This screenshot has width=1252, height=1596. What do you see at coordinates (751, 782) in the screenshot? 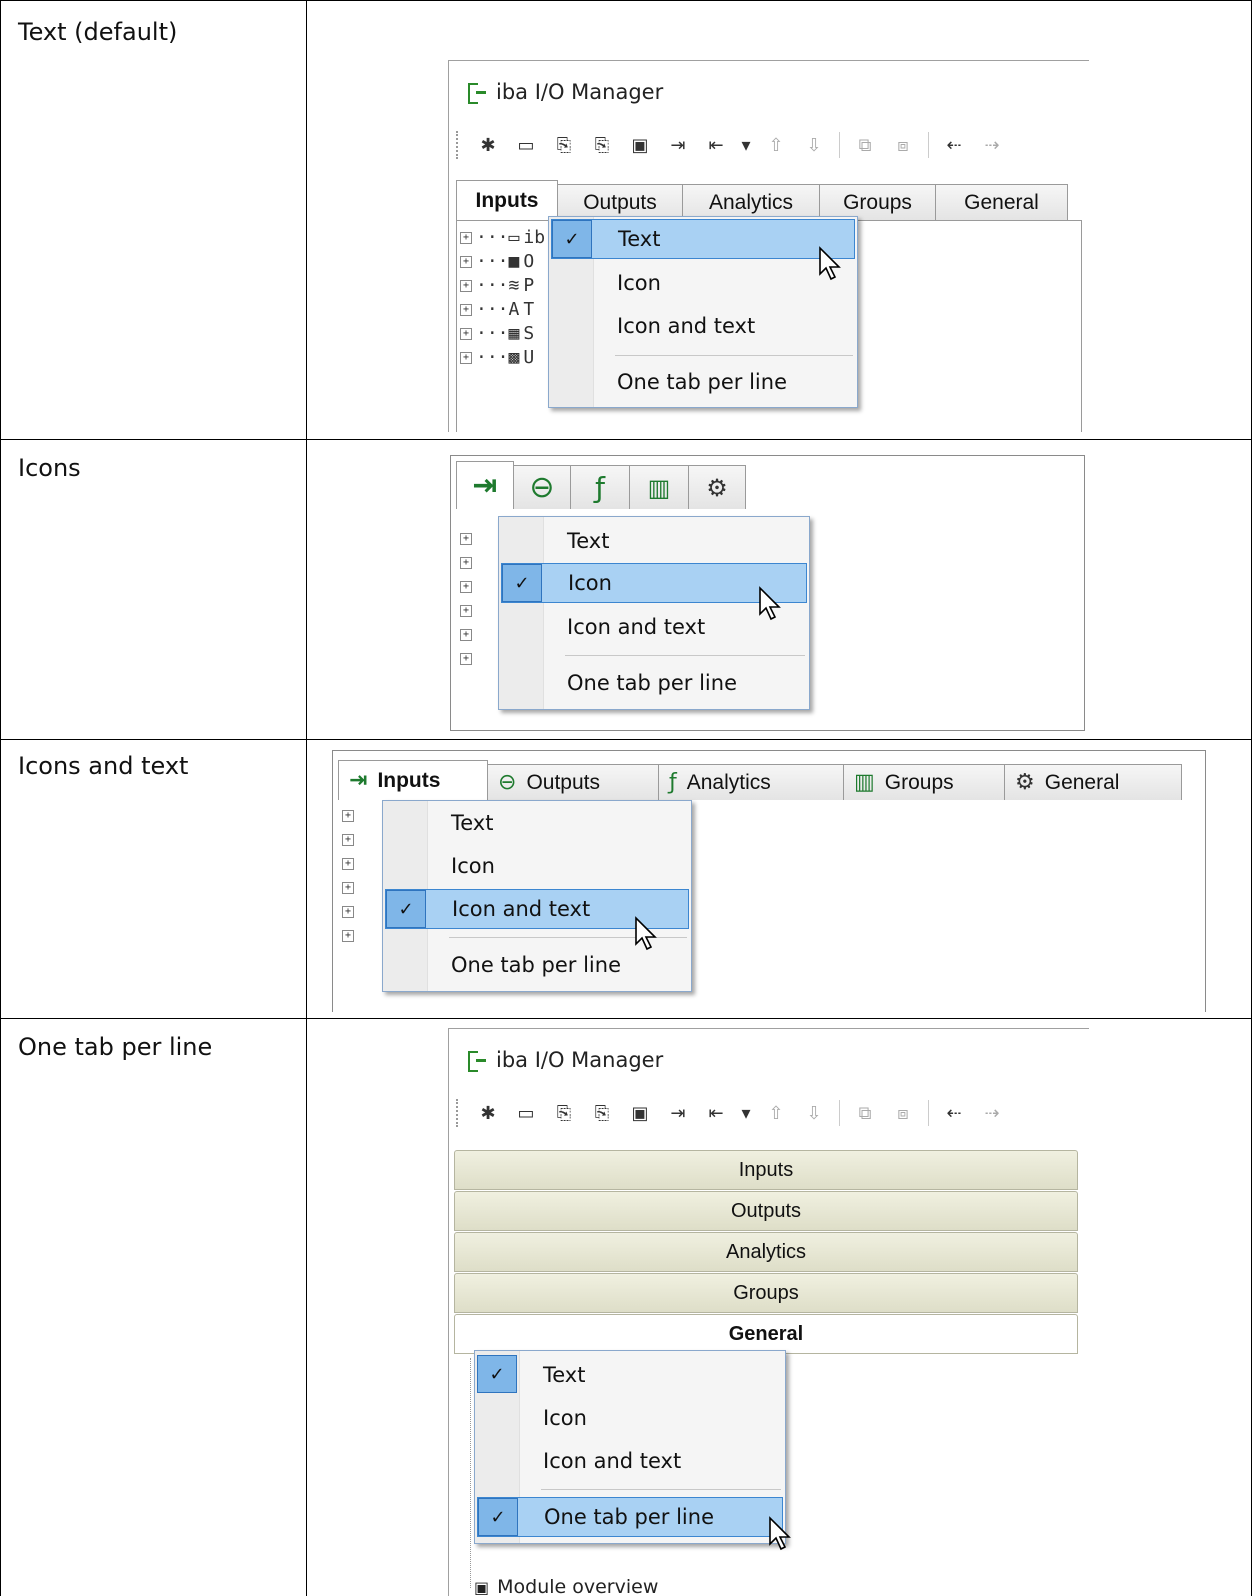
I see `tab-analytics: ƒ Analytics` at bounding box center [751, 782].